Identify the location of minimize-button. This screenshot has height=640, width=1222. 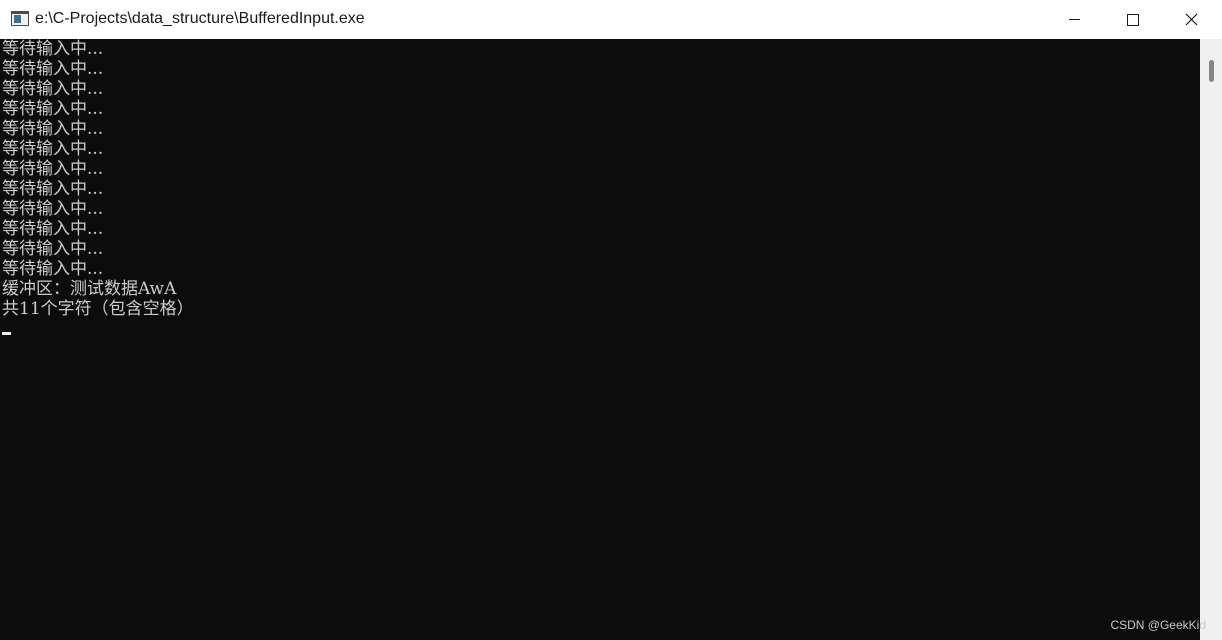
(1075, 19).